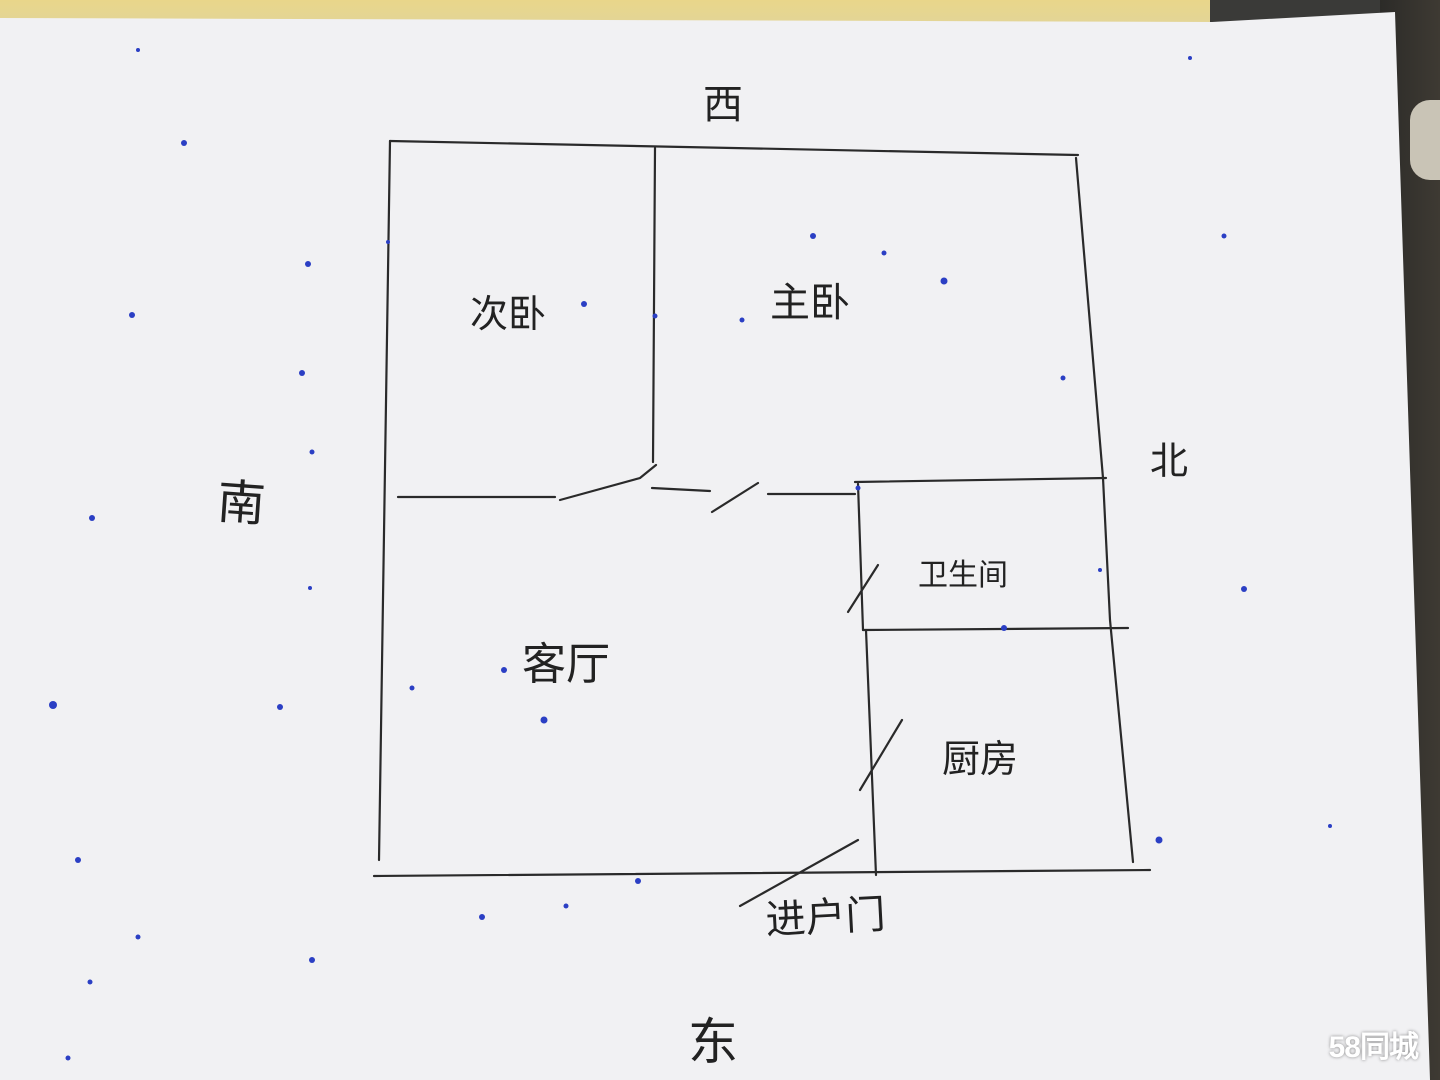 The image size is (1440, 1080). I want to click on direction-east-label: 东, so click(713, 1042).